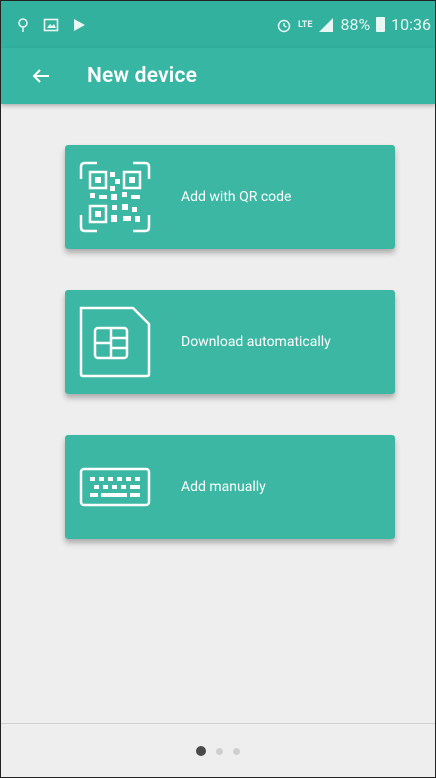 This screenshot has height=778, width=436. Describe the element at coordinates (326, 25) in the screenshot. I see `signal-icon` at that location.